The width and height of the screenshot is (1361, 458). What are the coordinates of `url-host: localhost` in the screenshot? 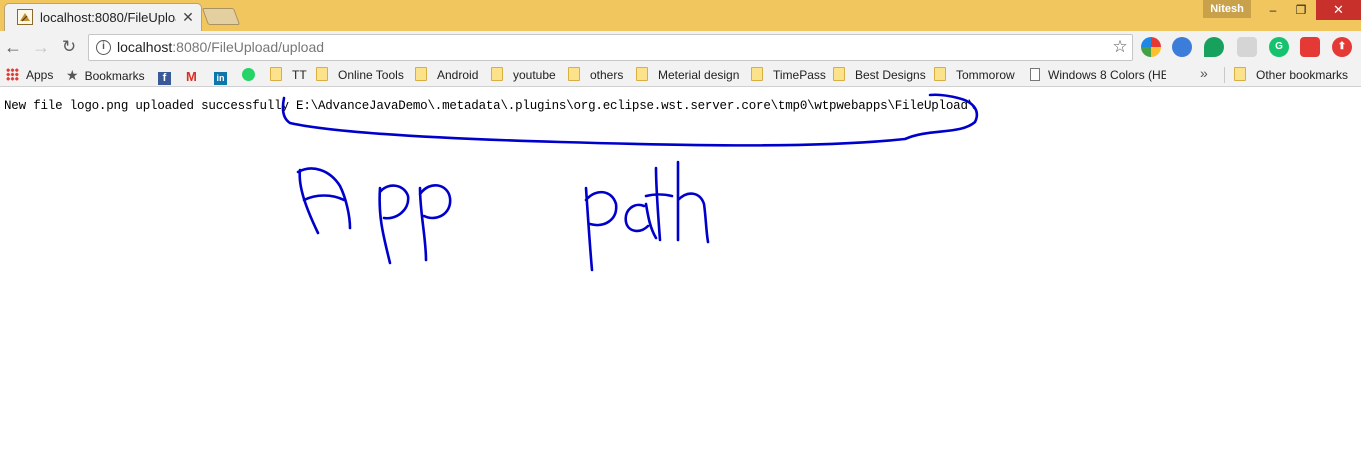 It's located at (145, 47).